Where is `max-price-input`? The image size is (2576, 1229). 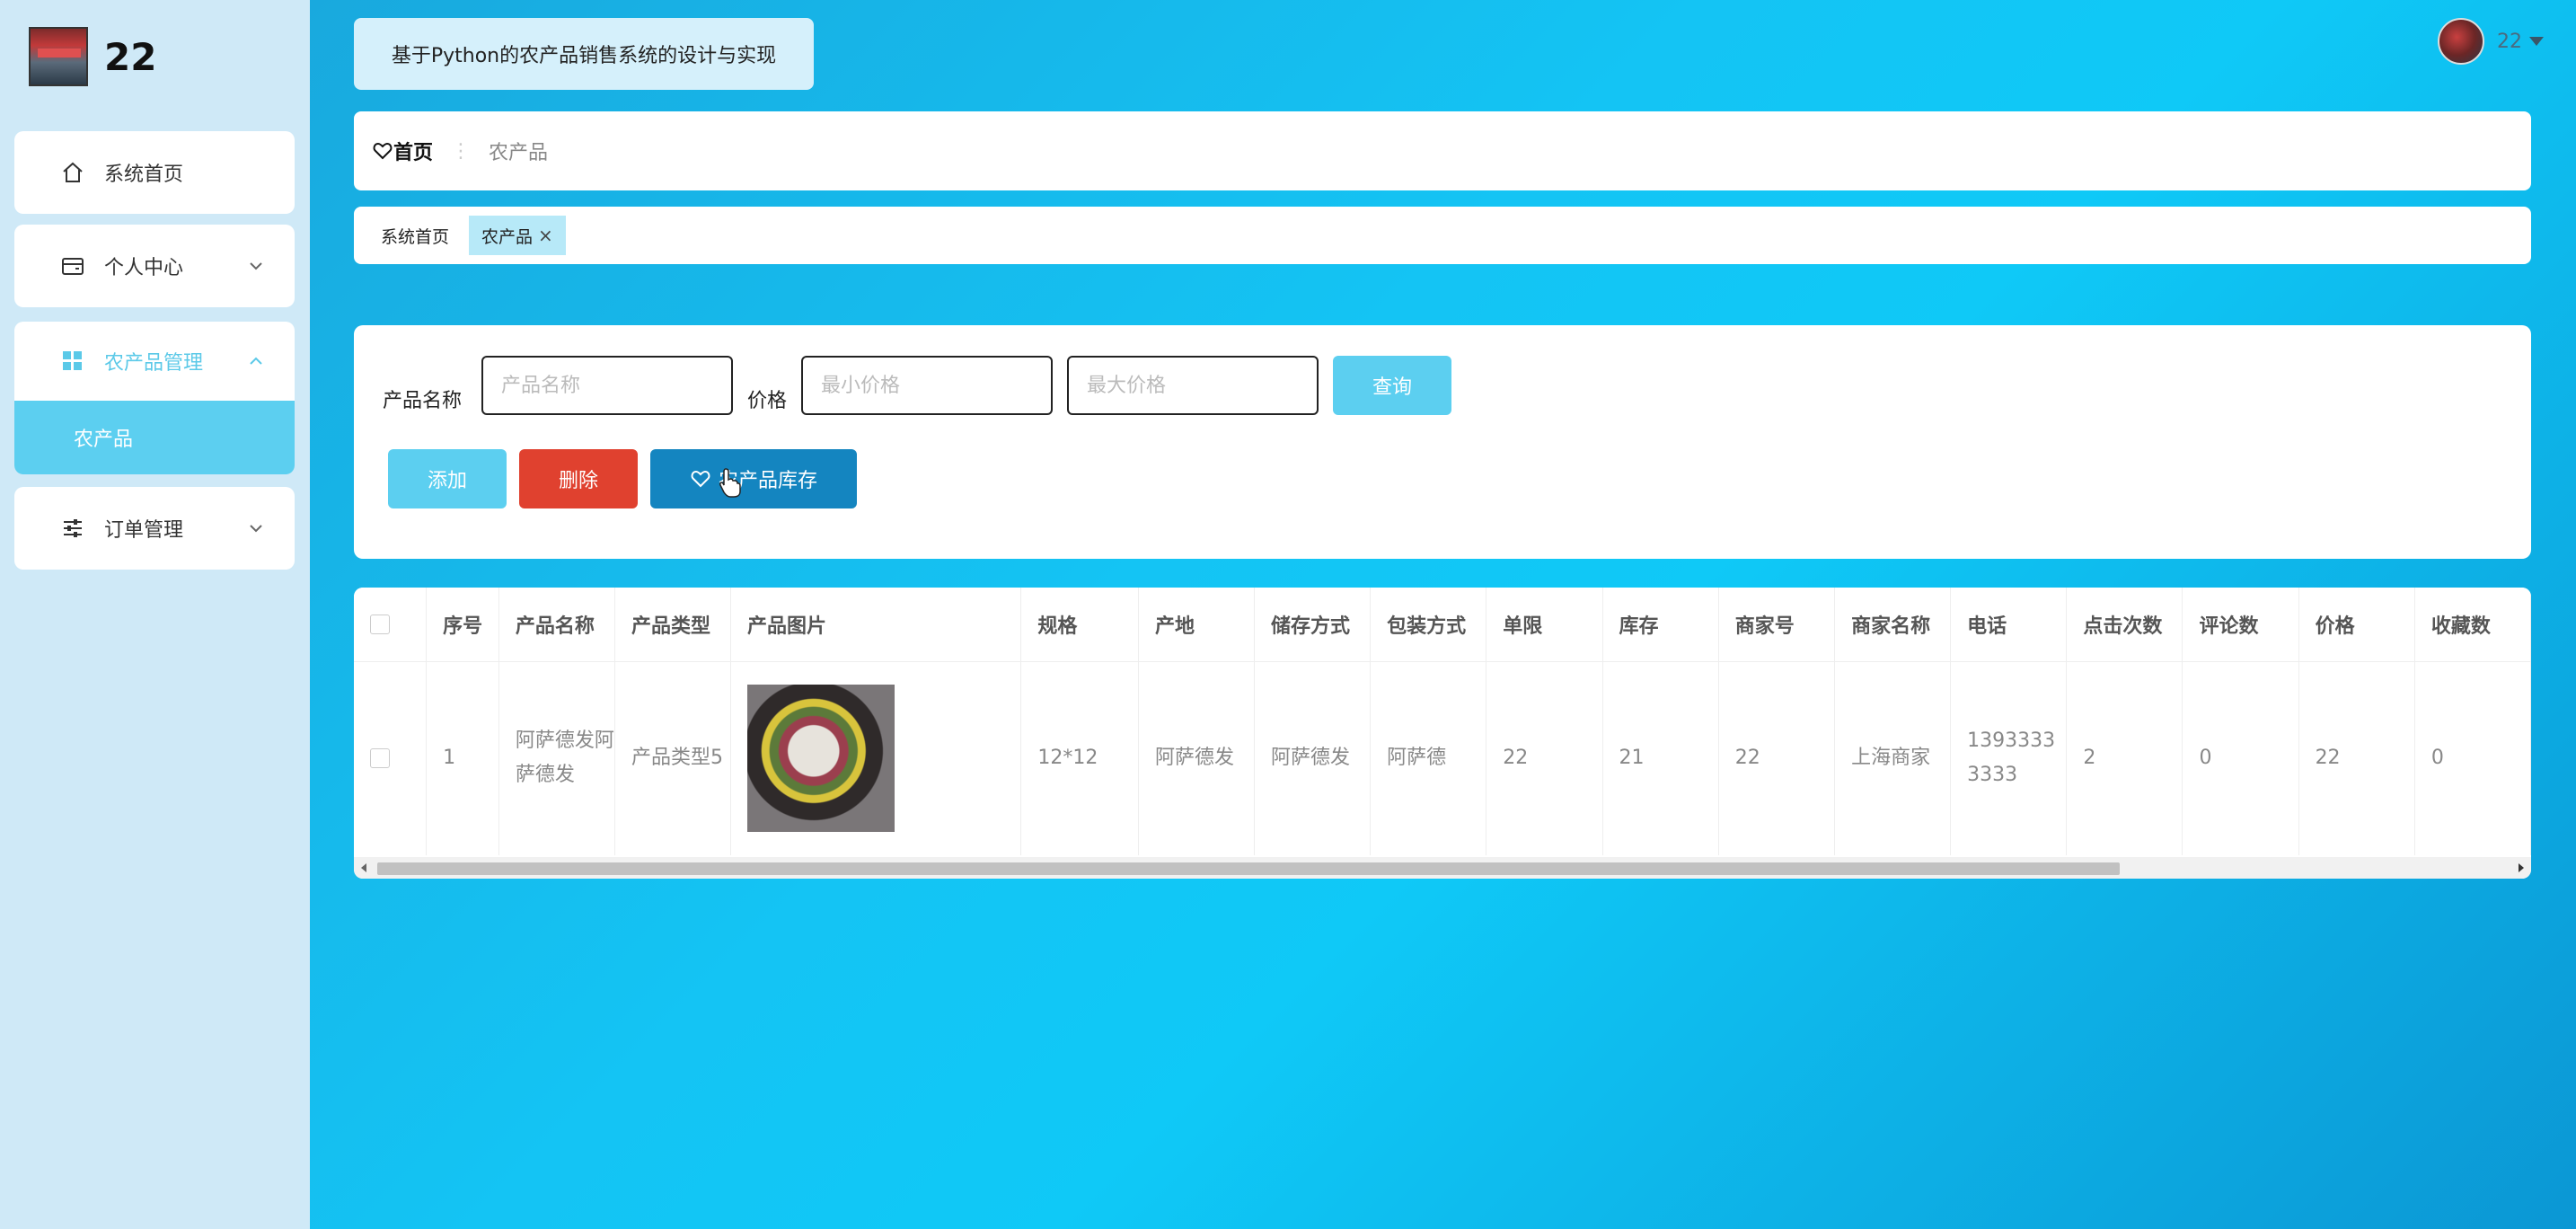
max-price-input is located at coordinates (1193, 385).